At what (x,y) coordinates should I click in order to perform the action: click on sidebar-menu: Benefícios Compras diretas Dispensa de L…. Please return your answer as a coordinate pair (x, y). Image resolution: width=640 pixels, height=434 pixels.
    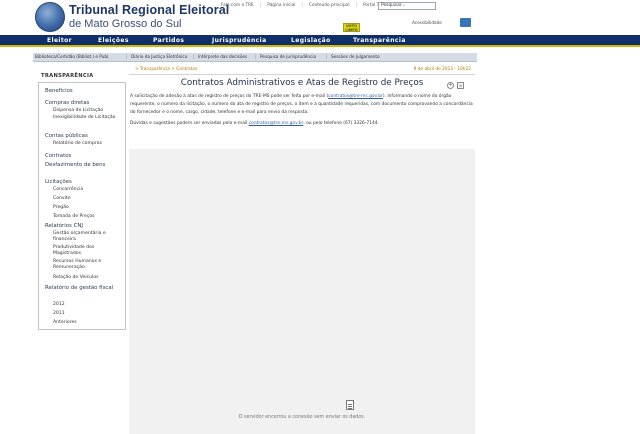
    Looking at the image, I should click on (82, 206).